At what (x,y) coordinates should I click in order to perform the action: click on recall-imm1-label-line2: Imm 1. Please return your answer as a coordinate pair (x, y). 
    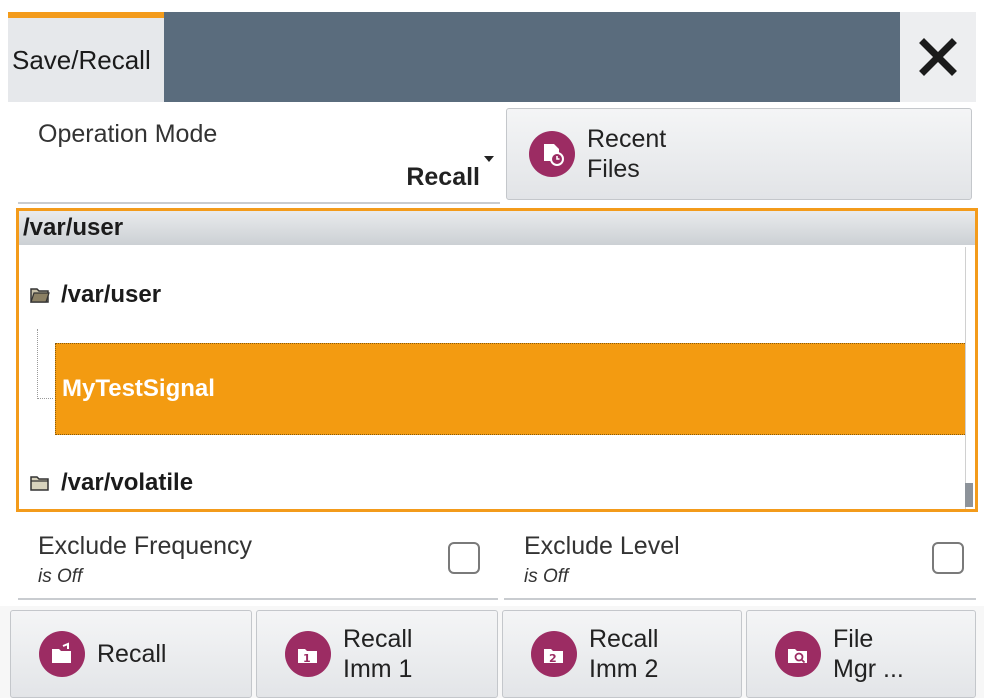
    Looking at the image, I should click on (378, 669).